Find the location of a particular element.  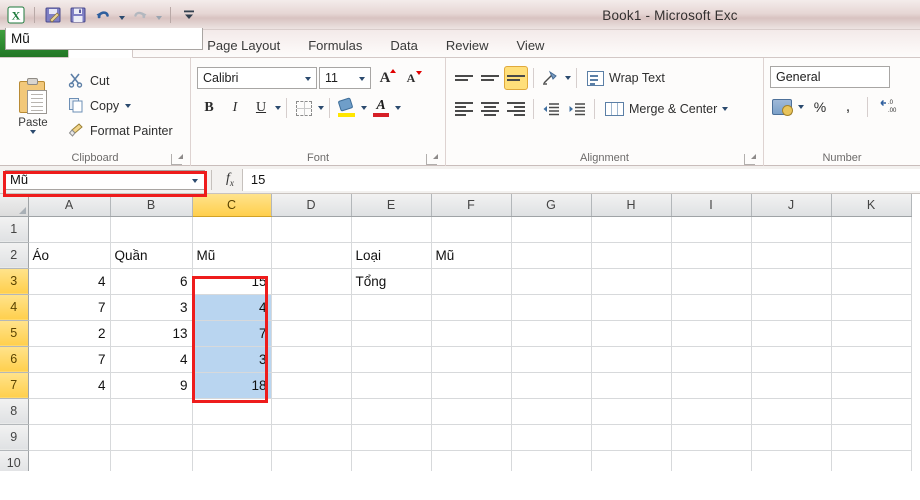

cell-g5 is located at coordinates (551, 333).